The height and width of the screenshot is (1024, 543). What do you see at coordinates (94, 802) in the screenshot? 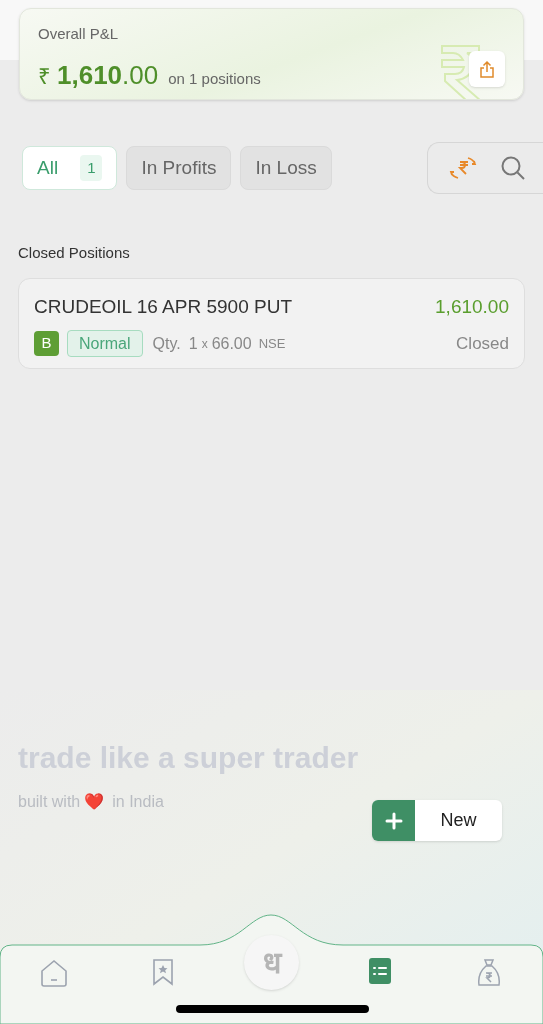
I see `heart-emoji: ❤` at bounding box center [94, 802].